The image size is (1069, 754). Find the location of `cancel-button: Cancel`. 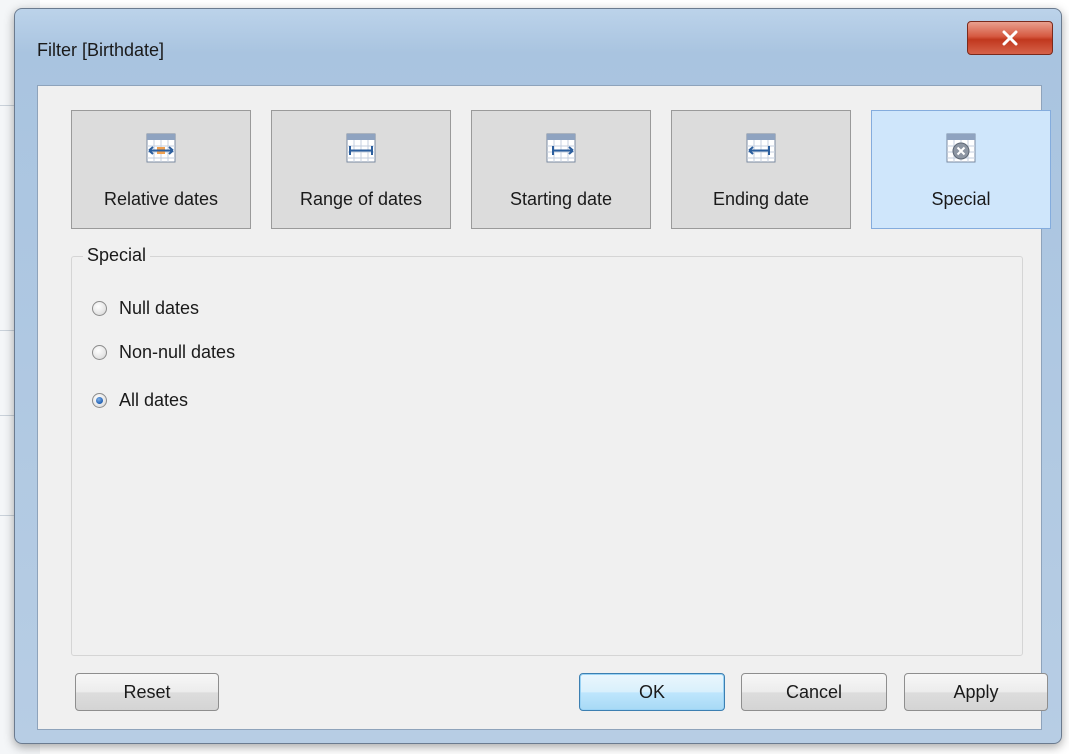

cancel-button: Cancel is located at coordinates (814, 692).